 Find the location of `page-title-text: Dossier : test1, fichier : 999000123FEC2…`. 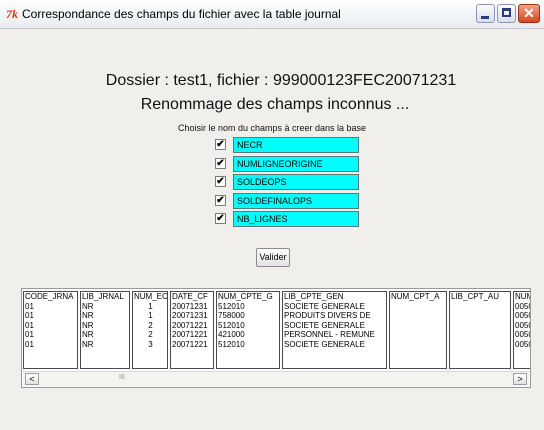

page-title-text: Dossier : test1, fichier : 999000123FEC2… is located at coordinates (281, 80).